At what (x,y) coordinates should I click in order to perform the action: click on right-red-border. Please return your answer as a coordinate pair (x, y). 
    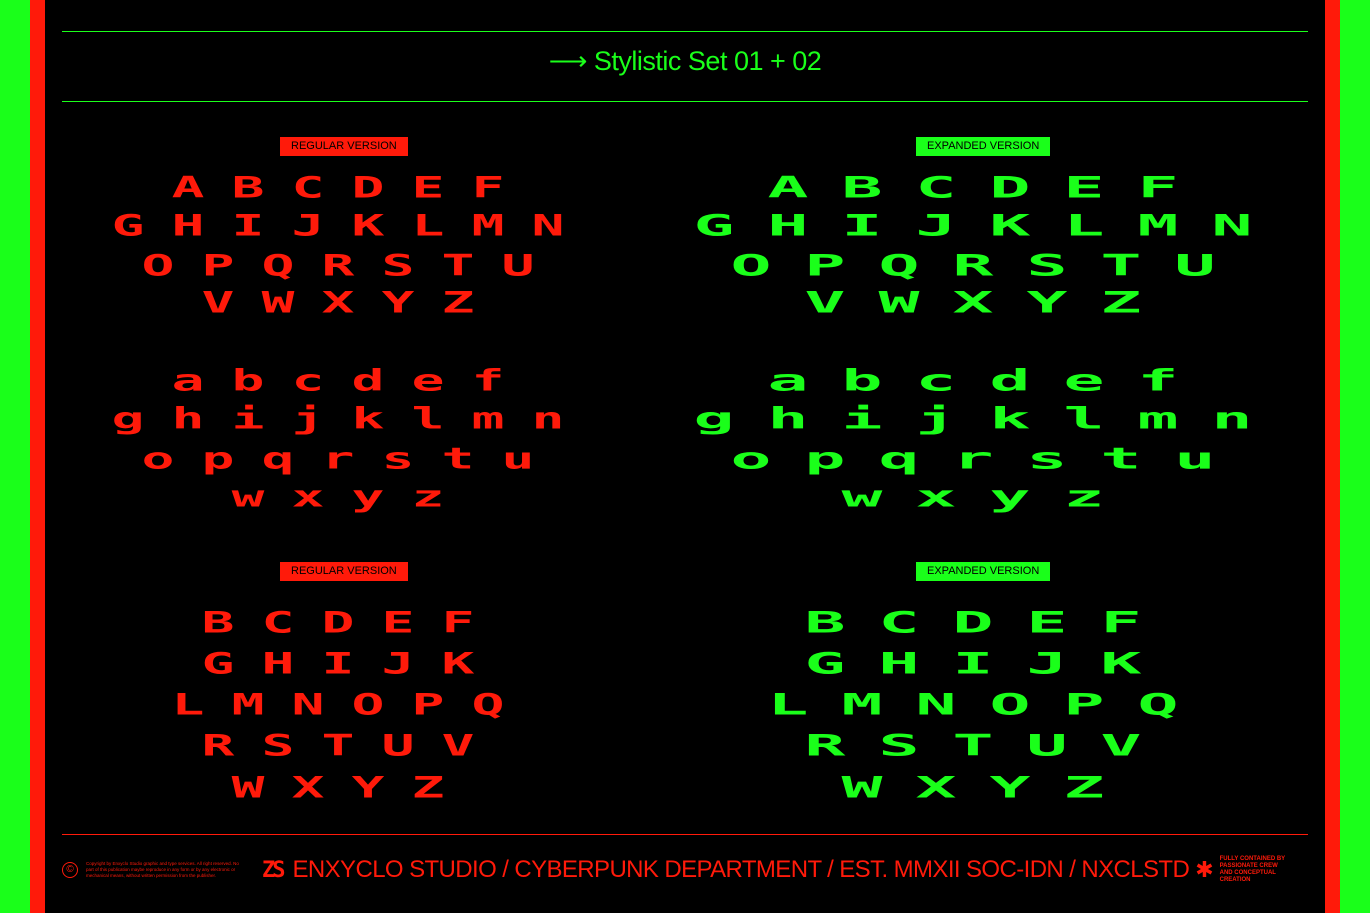
    Looking at the image, I should click on (1332, 456).